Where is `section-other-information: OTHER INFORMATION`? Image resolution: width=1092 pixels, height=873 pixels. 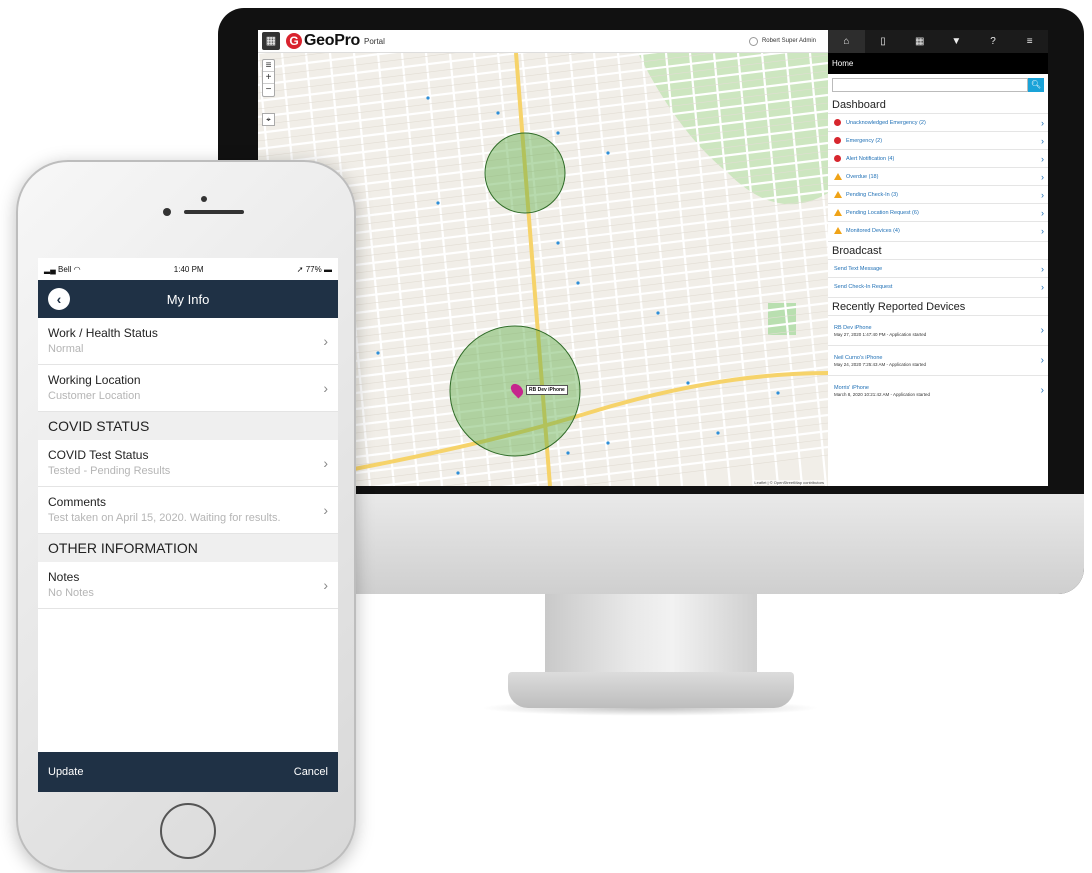 section-other-information: OTHER INFORMATION is located at coordinates (188, 548).